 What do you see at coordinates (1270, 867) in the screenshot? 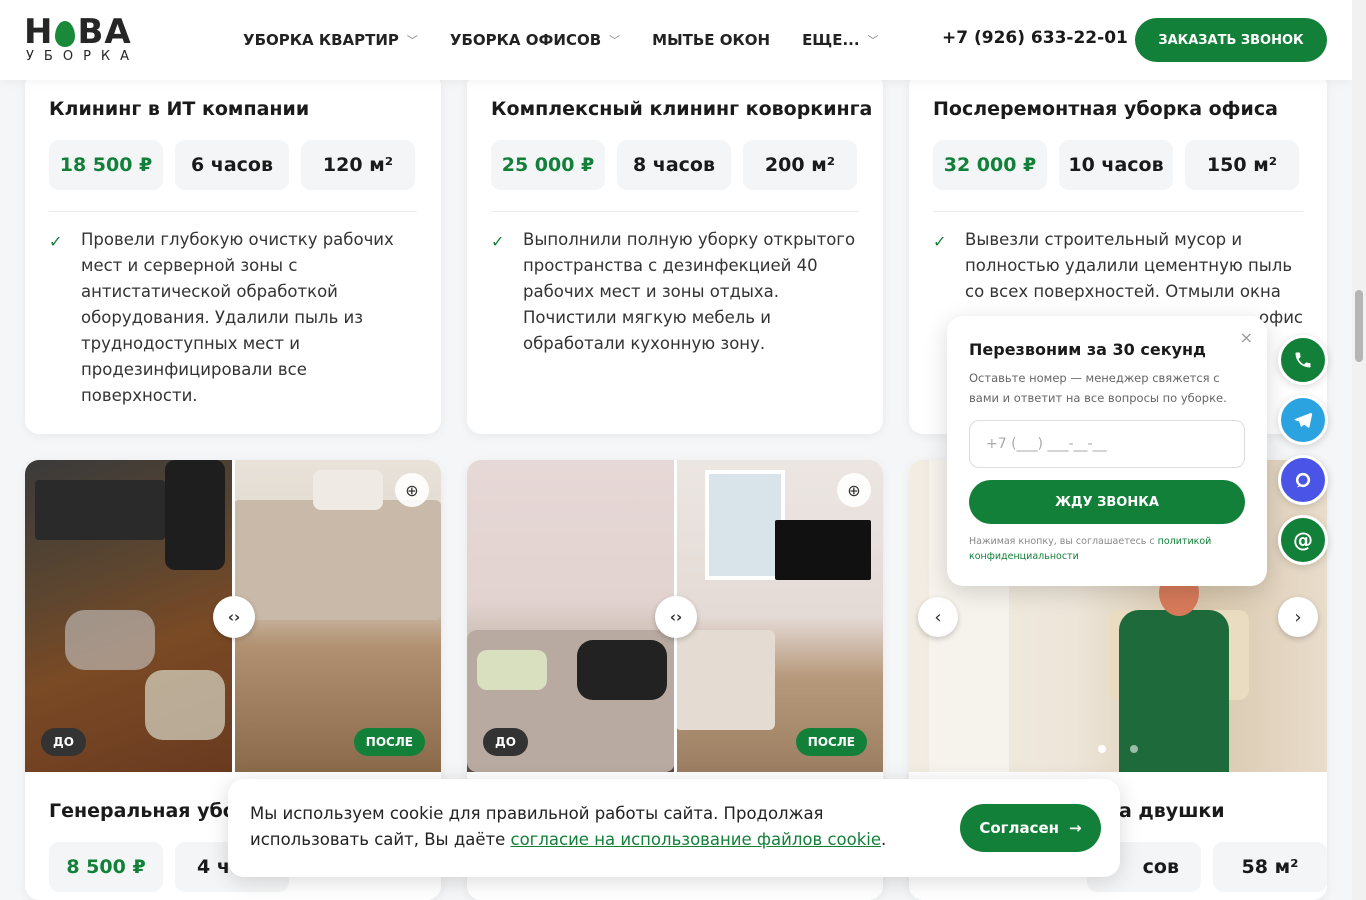
I see `case-area: 58 м²` at bounding box center [1270, 867].